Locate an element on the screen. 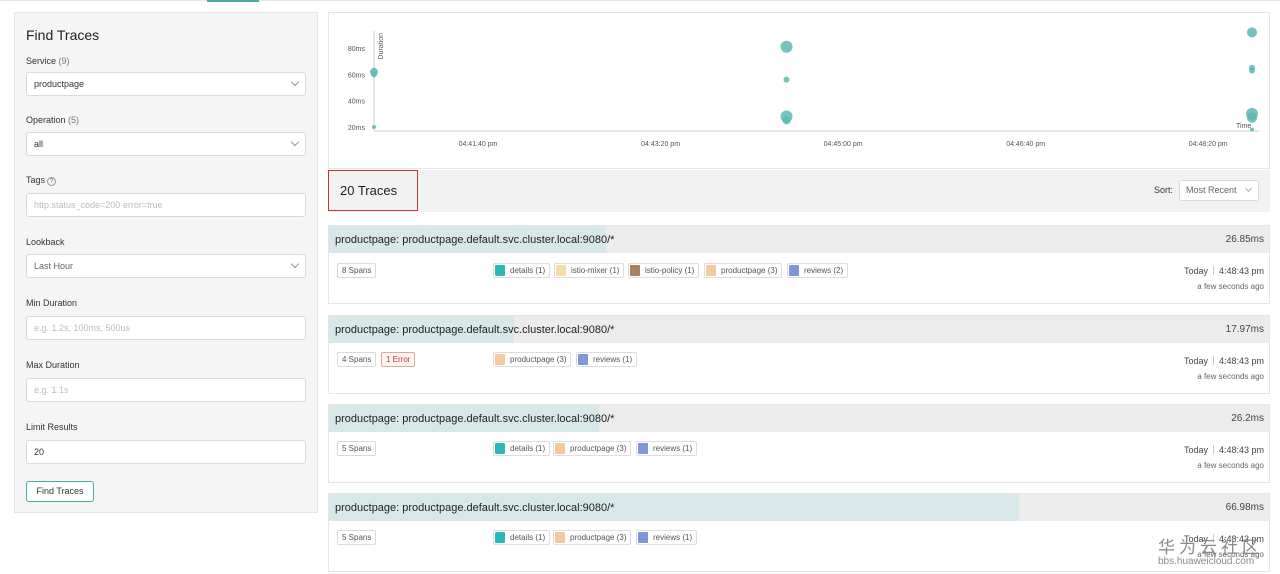 This screenshot has height=574, width=1280. x-axis-label: Time is located at coordinates (1243, 126).